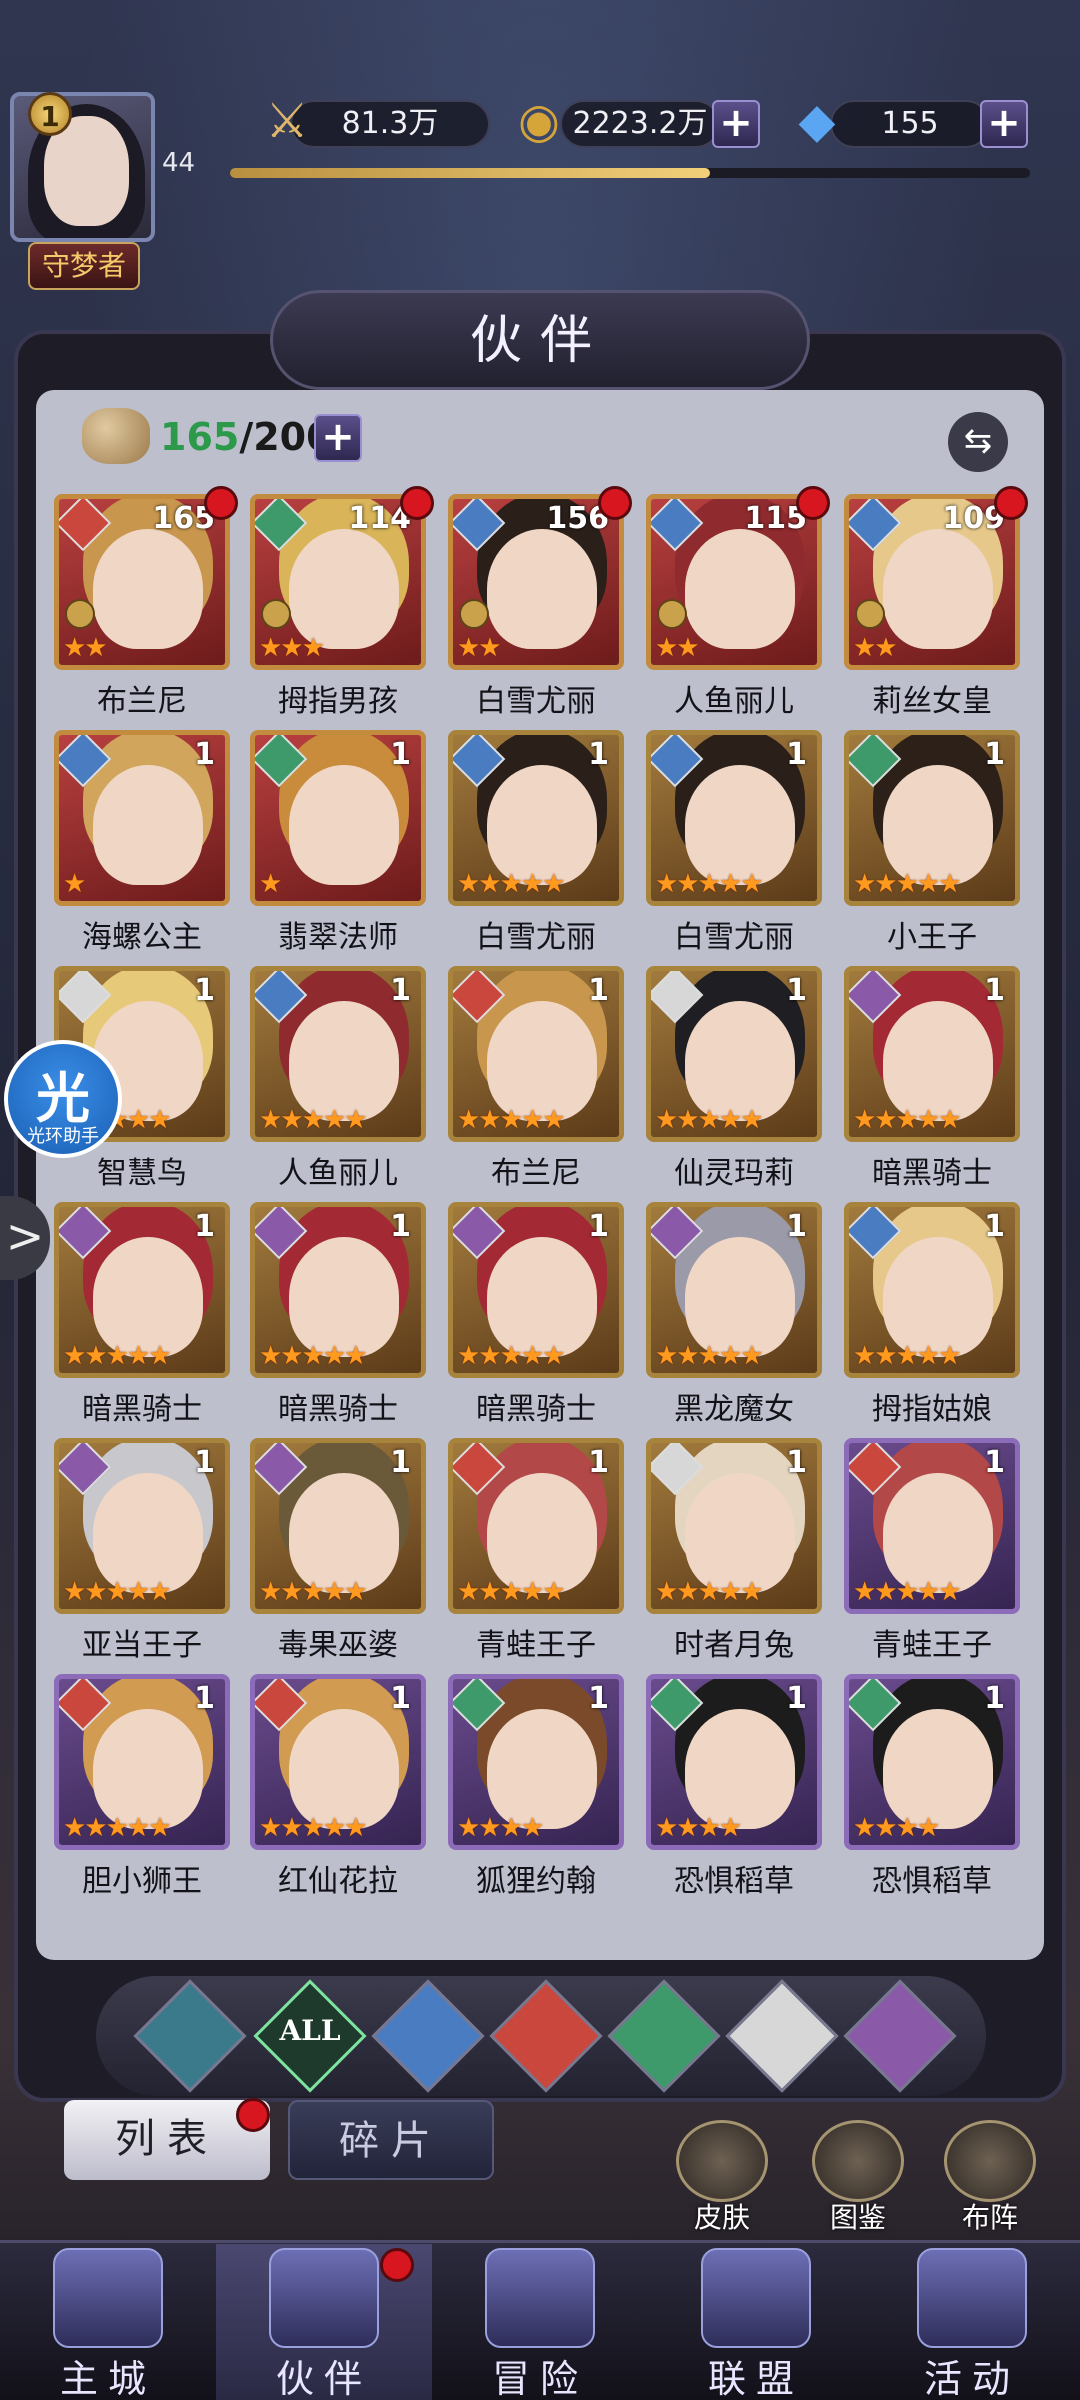 The image size is (1080, 2400). I want to click on hero-card: 1 ★★★★ 狐狸约翰, so click(536, 1786).